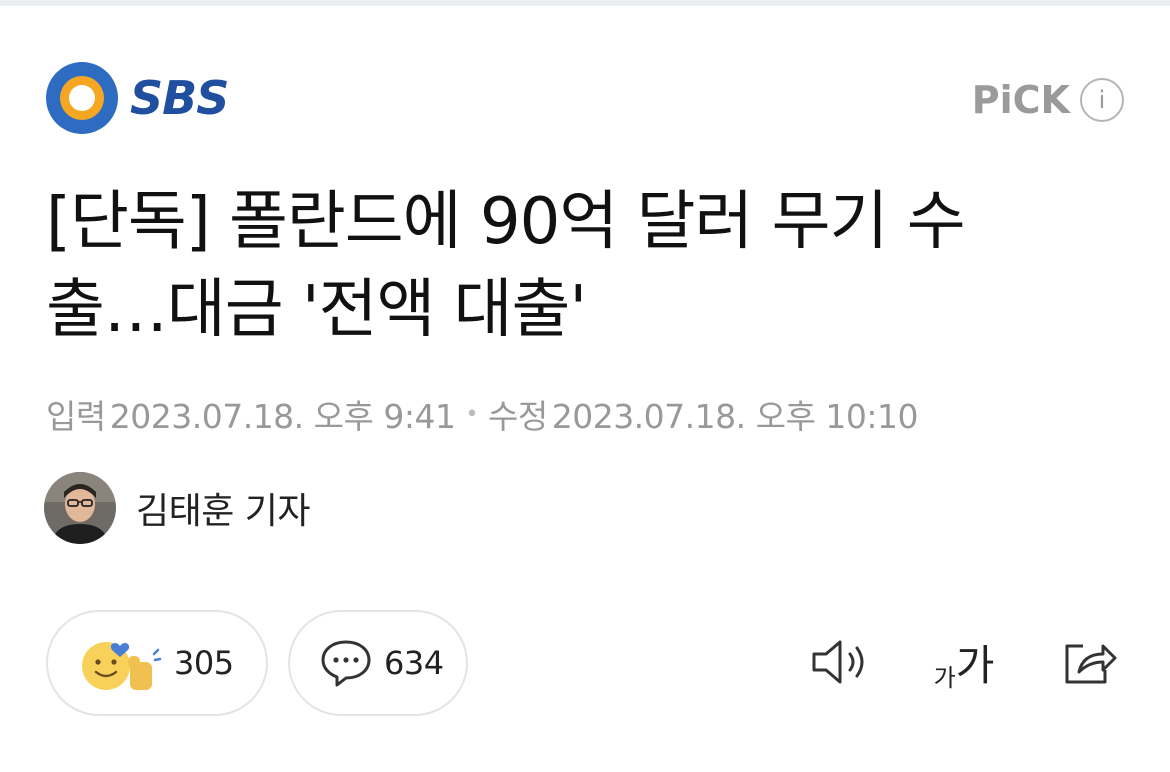 This screenshot has height=772, width=1170. What do you see at coordinates (585, 3) in the screenshot?
I see `top-strip` at bounding box center [585, 3].